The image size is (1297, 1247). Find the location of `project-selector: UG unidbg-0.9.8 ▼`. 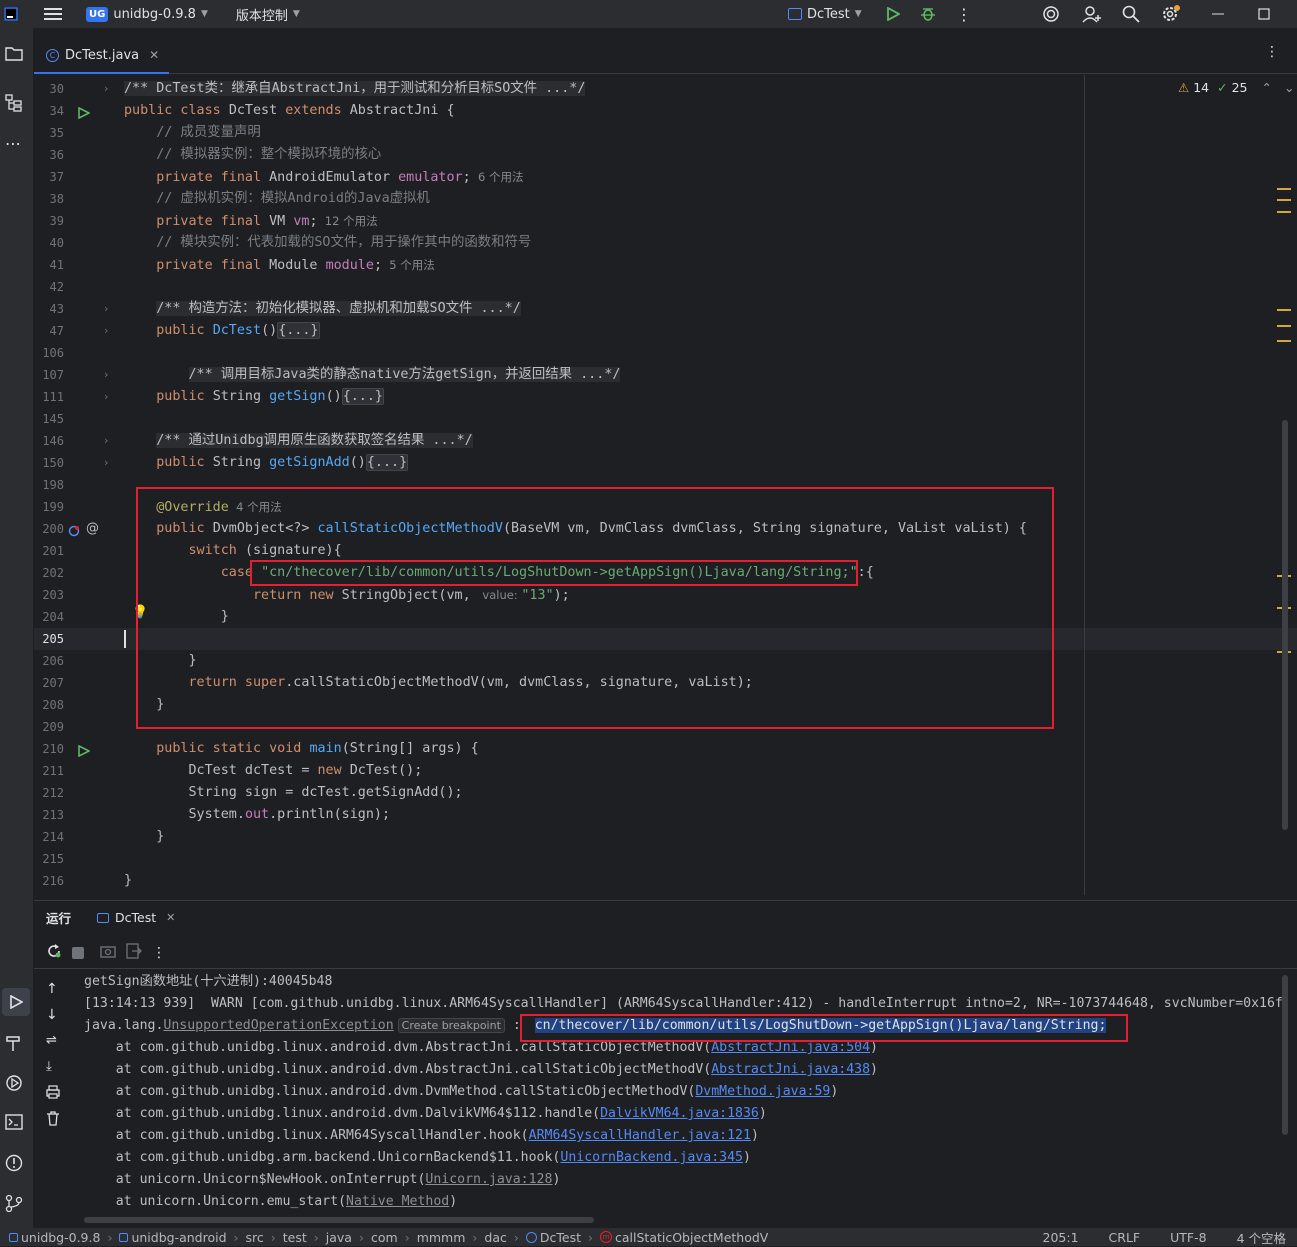

project-selector: UG unidbg-0.9.8 ▼ is located at coordinates (147, 14).